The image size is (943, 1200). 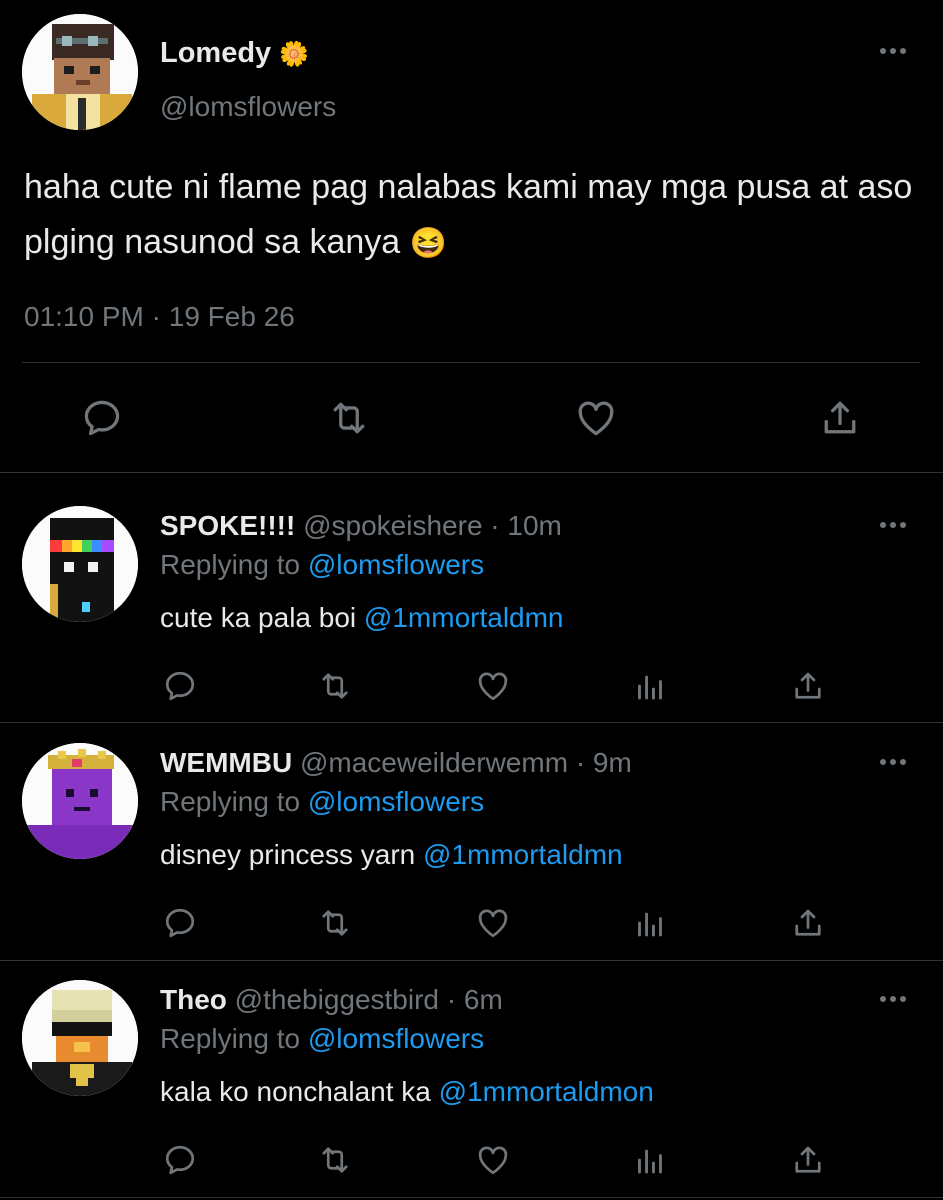 What do you see at coordinates (362, 618) in the screenshot?
I see `reply-text: cute ka pala boi @1mmortaldmn` at bounding box center [362, 618].